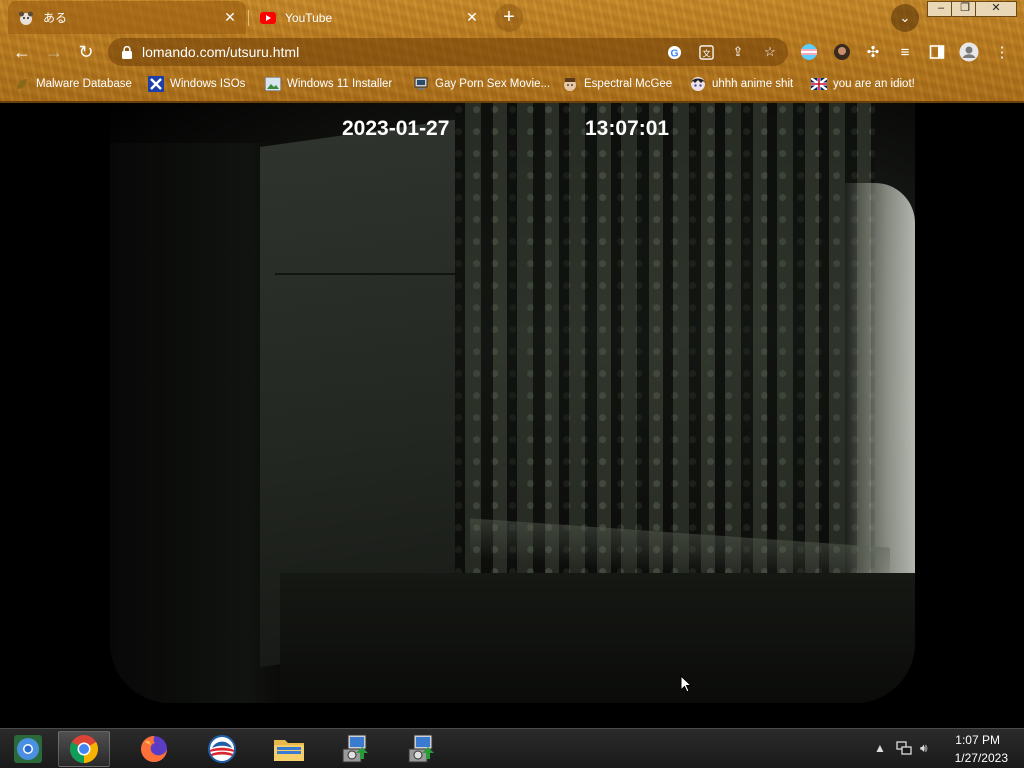 This screenshot has height=768, width=1024. Describe the element at coordinates (628, 84) in the screenshot. I see `bookmark-label: Espectral McGee` at that location.